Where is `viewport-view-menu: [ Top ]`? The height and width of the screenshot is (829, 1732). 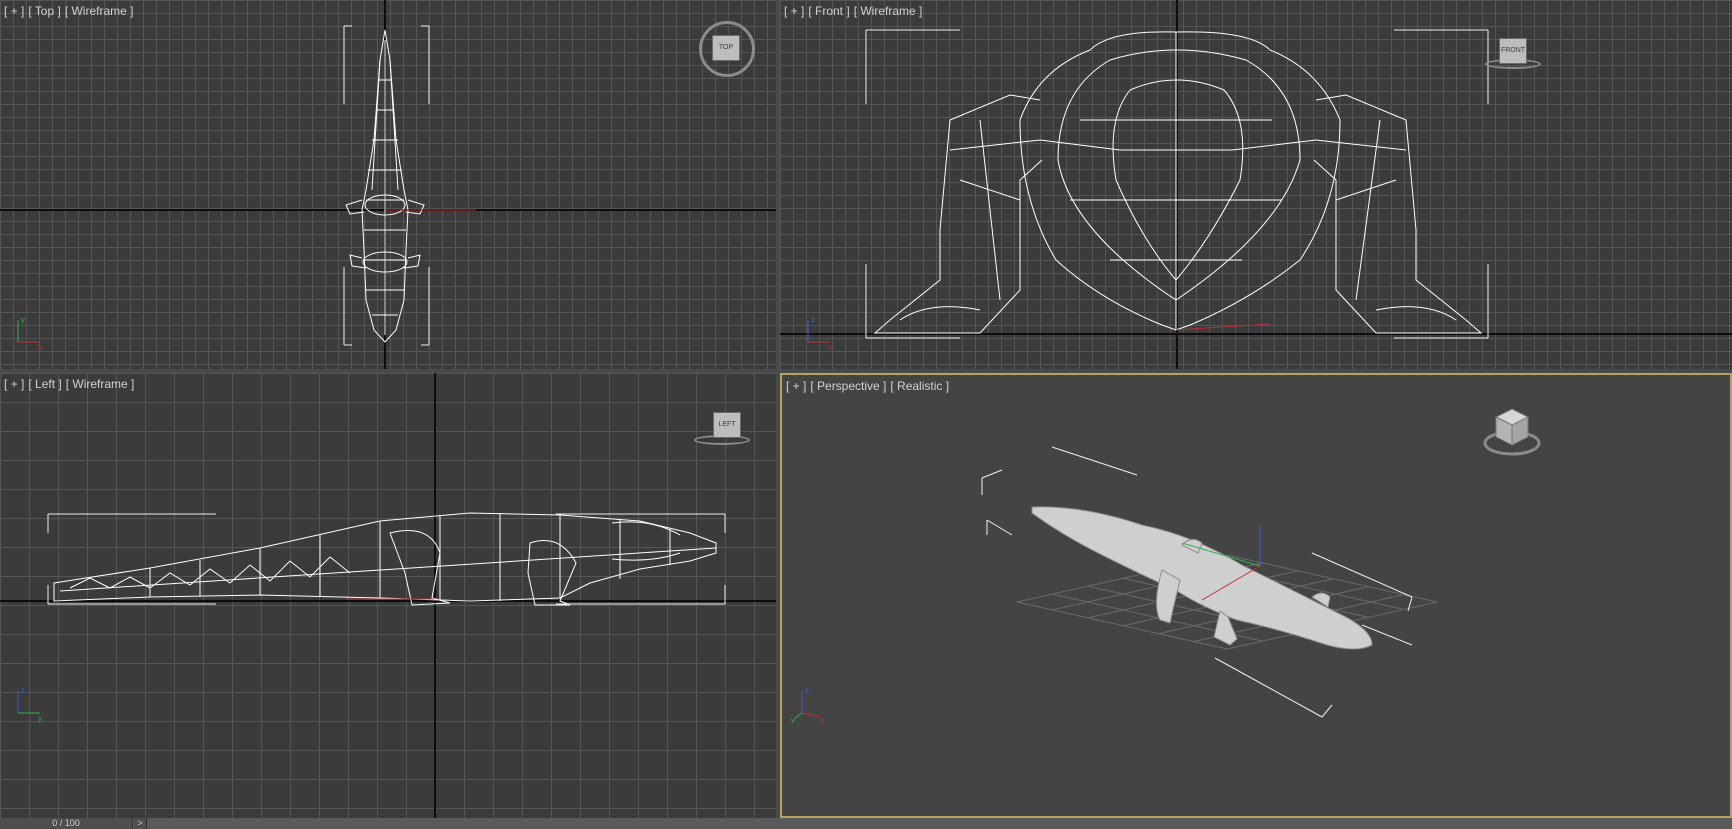 viewport-view-menu: [ Top ] is located at coordinates (44, 11).